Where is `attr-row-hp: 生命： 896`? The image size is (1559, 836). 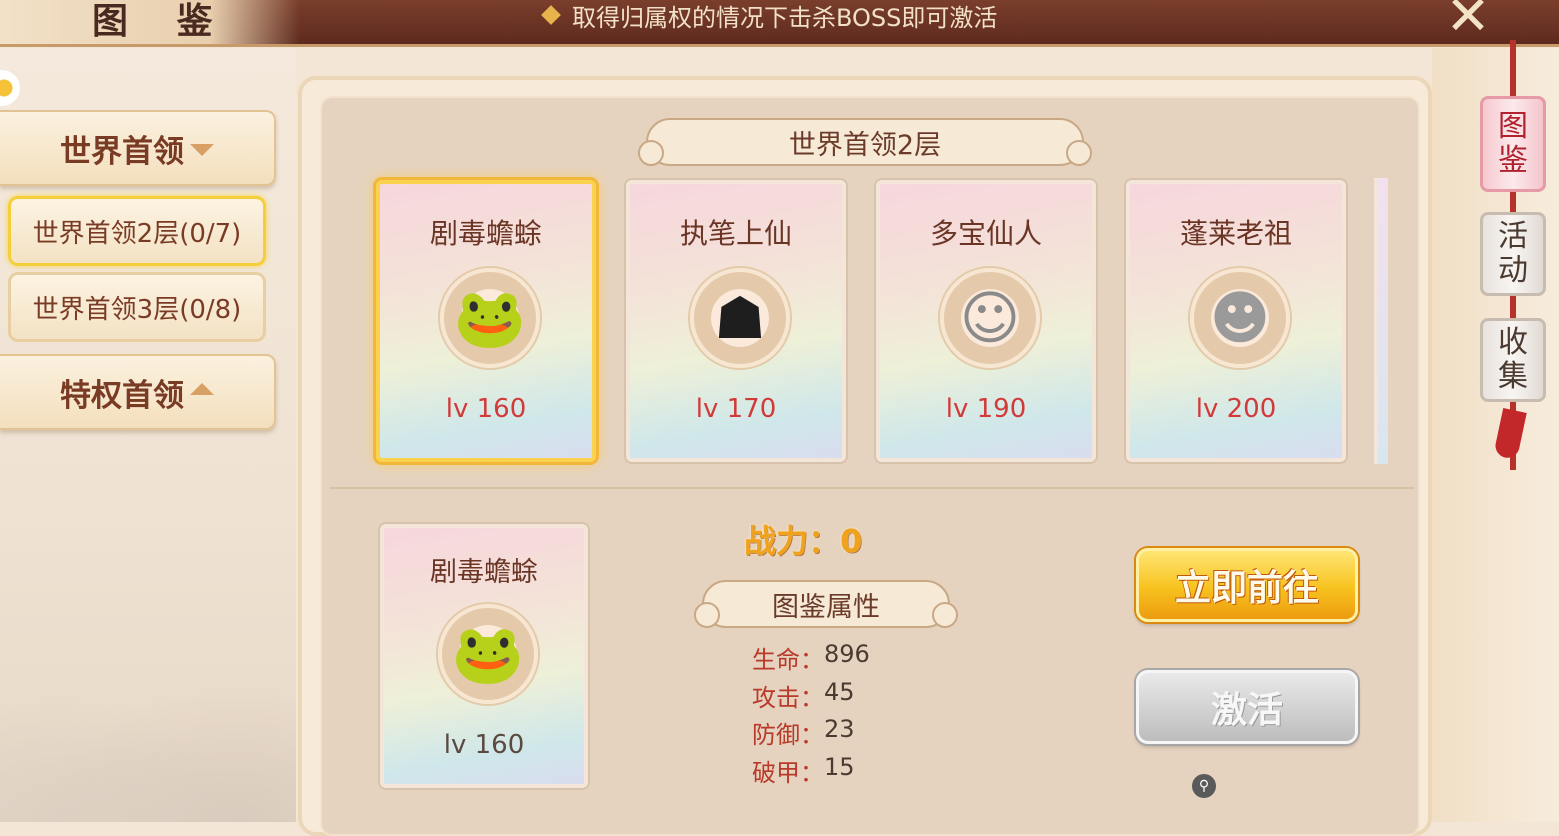 attr-row-hp: 生命： 896 is located at coordinates (811, 659).